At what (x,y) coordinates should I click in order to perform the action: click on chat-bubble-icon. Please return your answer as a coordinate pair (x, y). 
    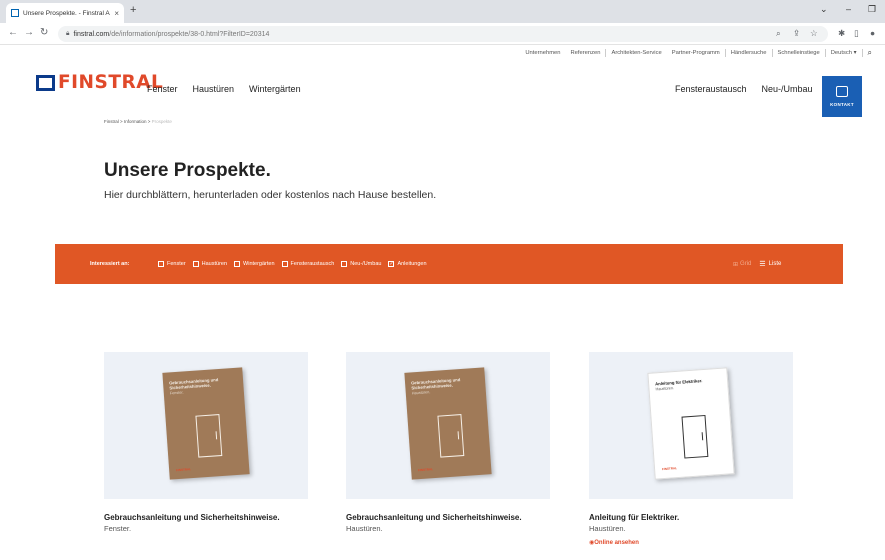
    Looking at the image, I should click on (842, 91).